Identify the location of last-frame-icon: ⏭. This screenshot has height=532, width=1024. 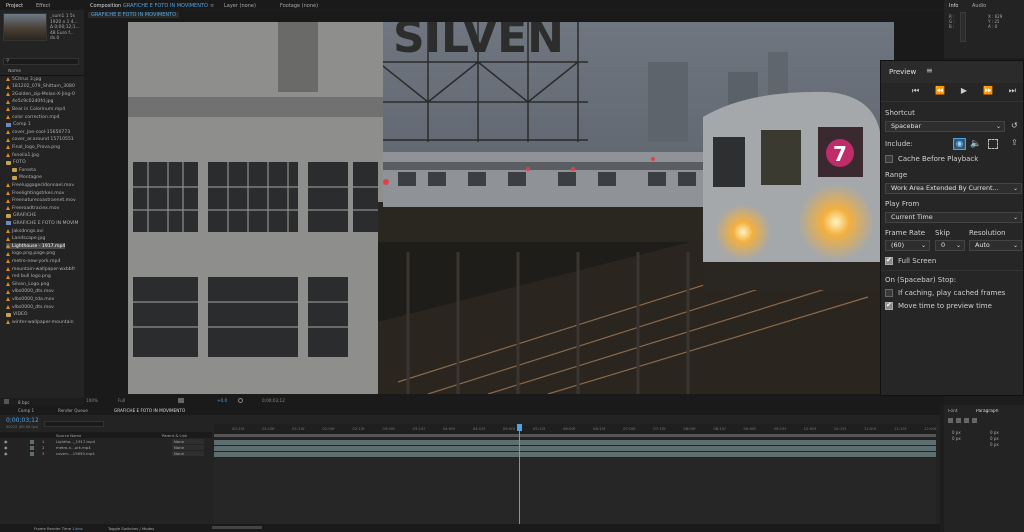
(1012, 91).